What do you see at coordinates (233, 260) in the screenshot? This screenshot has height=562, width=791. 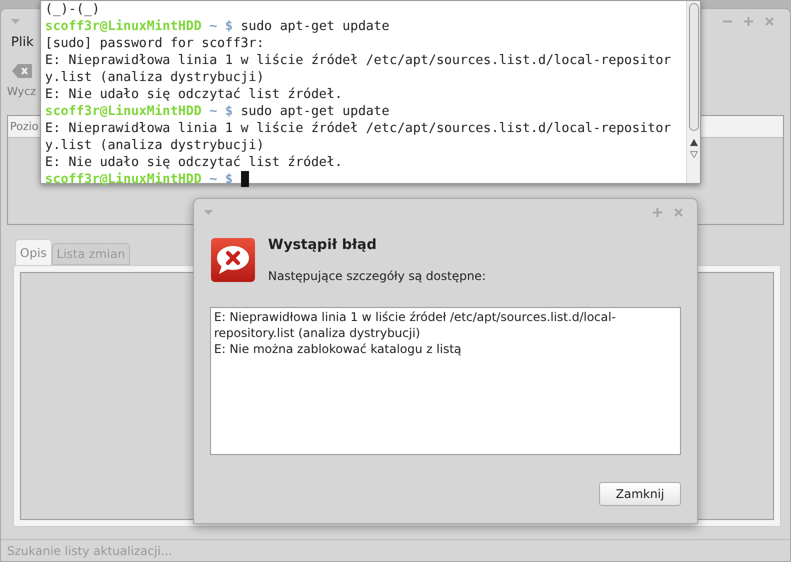 I see `error-icon` at bounding box center [233, 260].